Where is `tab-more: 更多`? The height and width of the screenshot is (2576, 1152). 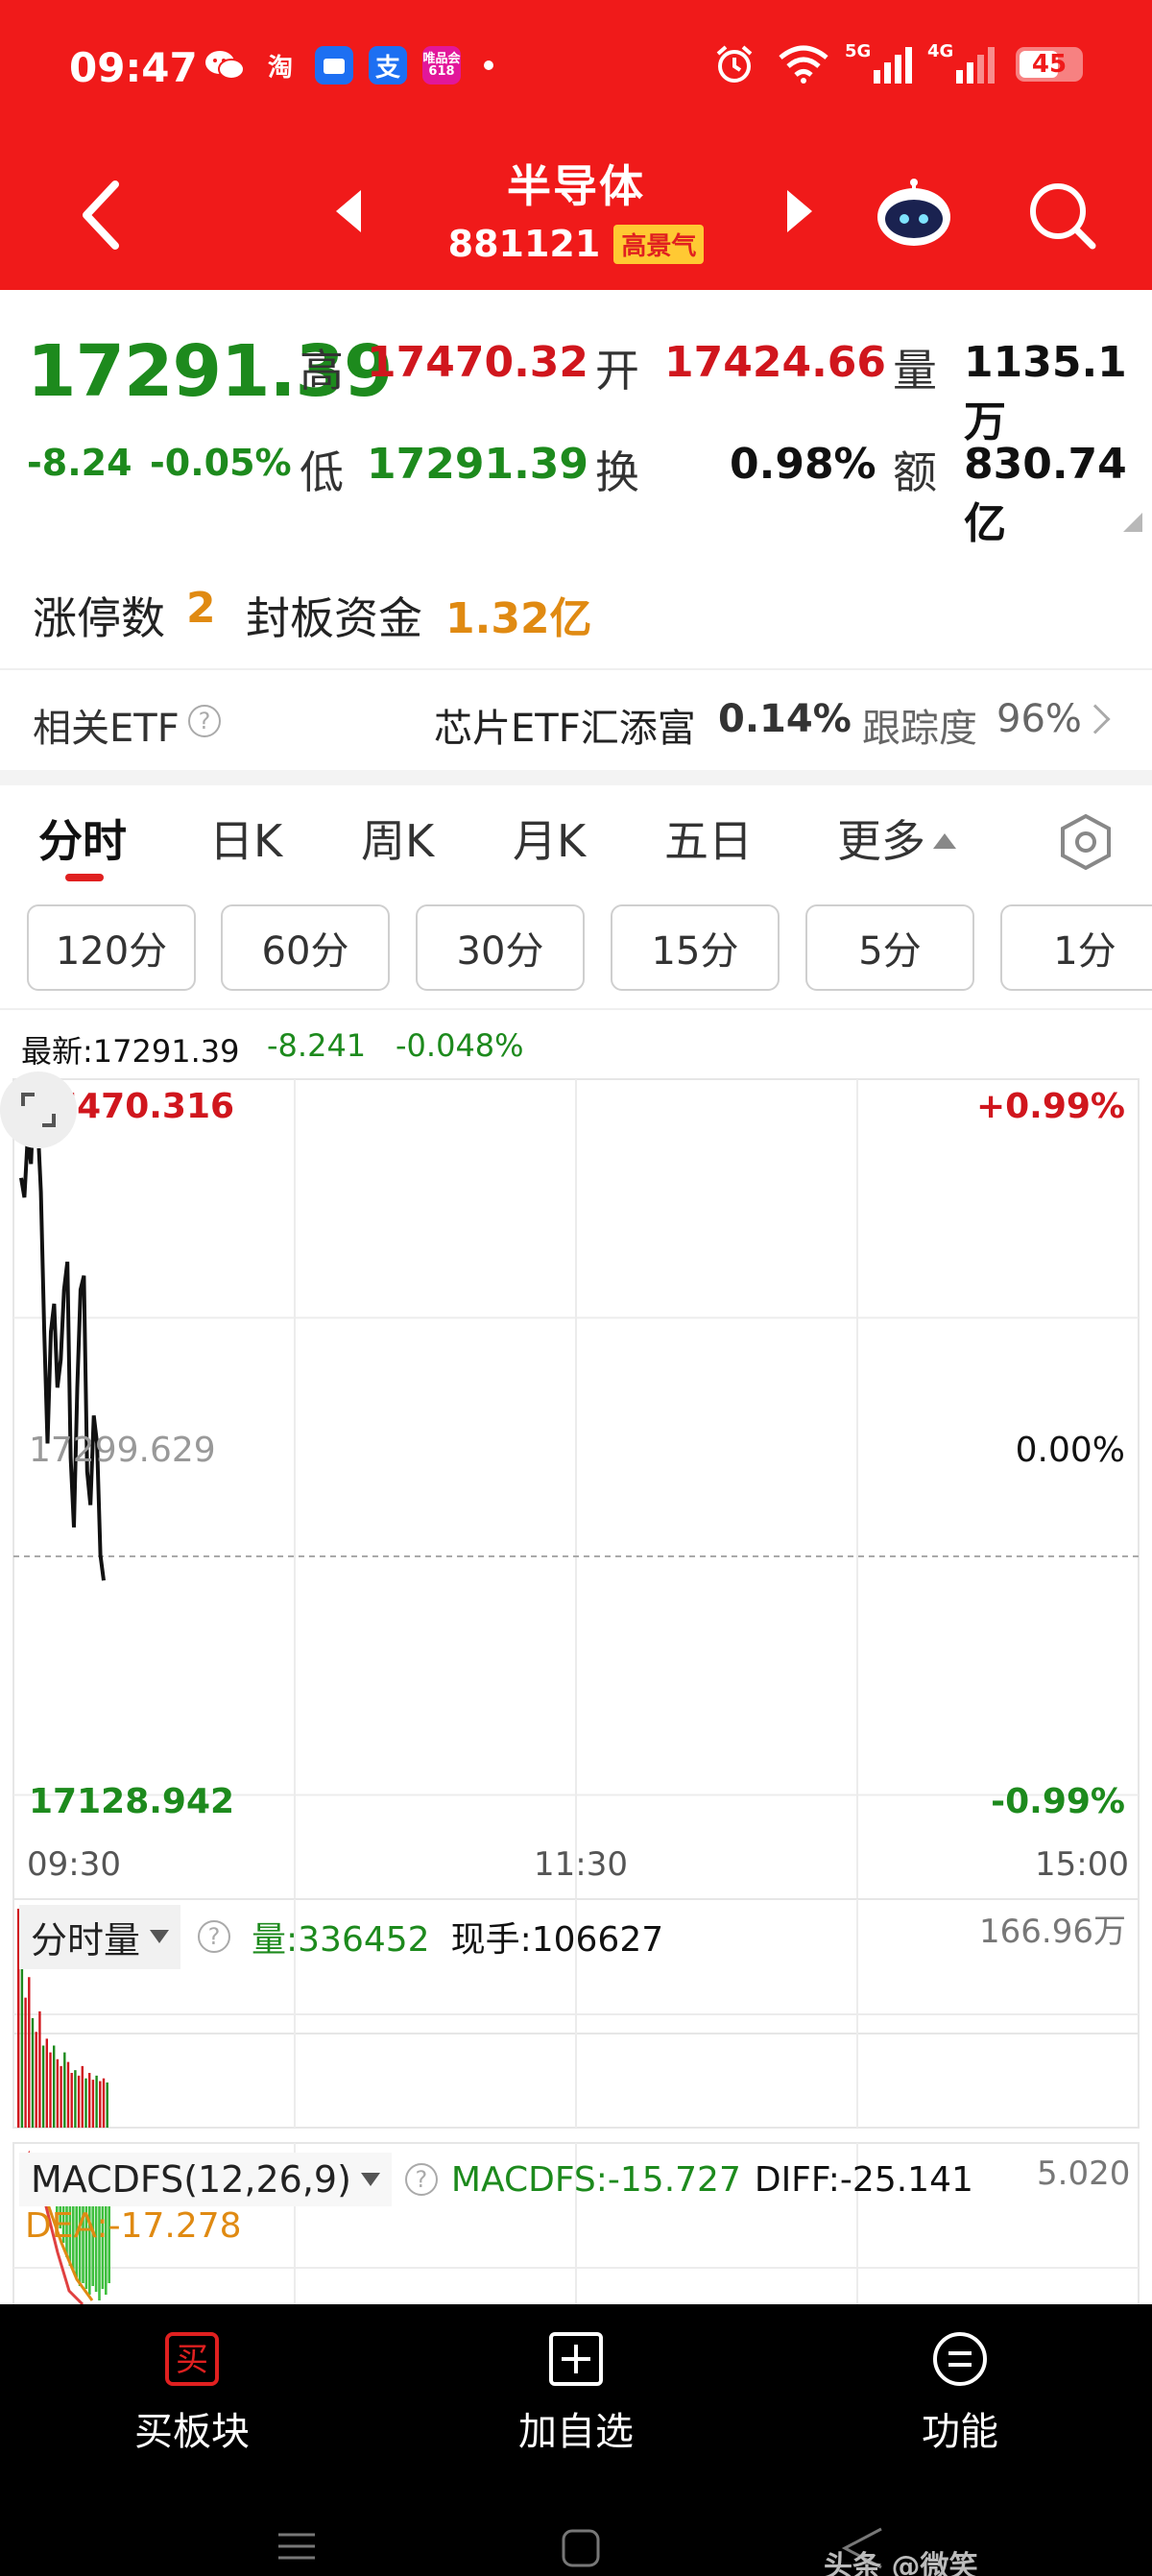 tab-more: 更多 is located at coordinates (896, 838).